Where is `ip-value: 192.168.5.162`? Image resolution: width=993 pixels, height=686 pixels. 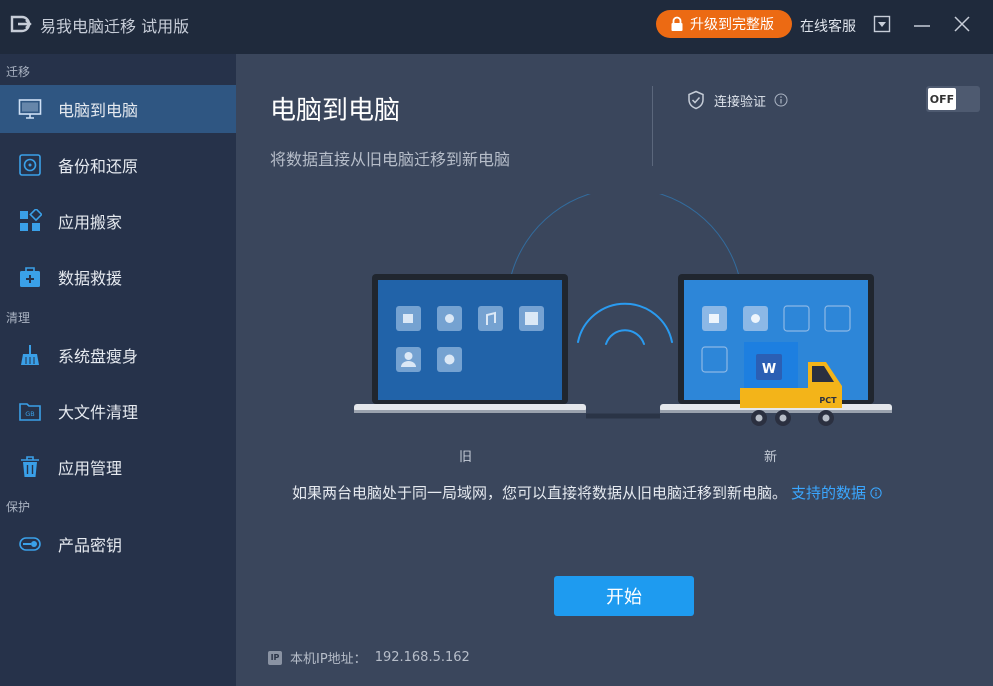 ip-value: 192.168.5.162 is located at coordinates (422, 657).